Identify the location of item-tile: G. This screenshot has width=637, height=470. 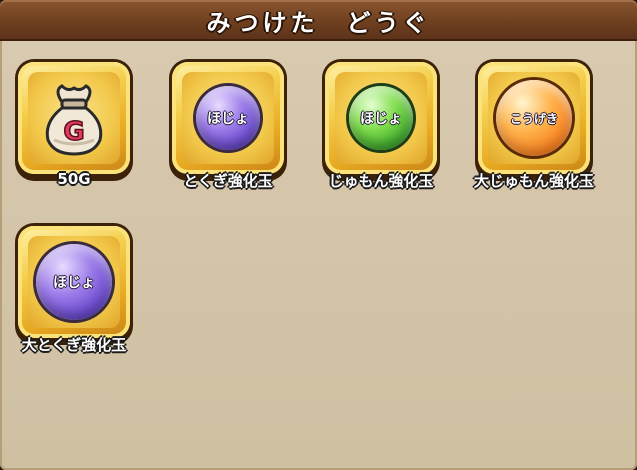
(74, 118).